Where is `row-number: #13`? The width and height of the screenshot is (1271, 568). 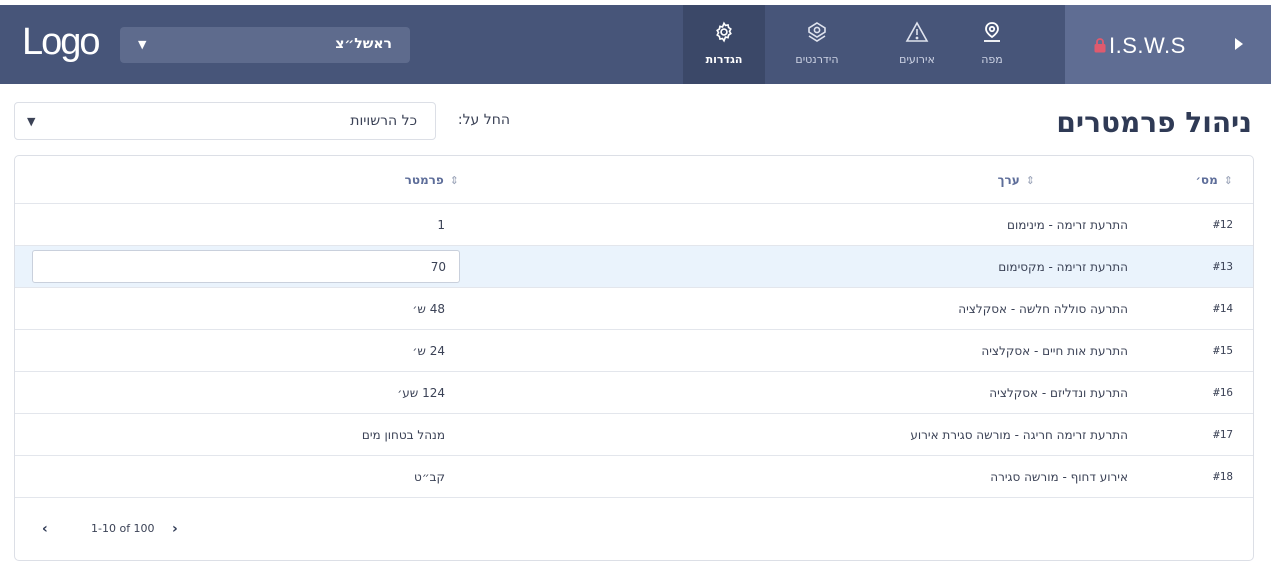 row-number: #13 is located at coordinates (1223, 266).